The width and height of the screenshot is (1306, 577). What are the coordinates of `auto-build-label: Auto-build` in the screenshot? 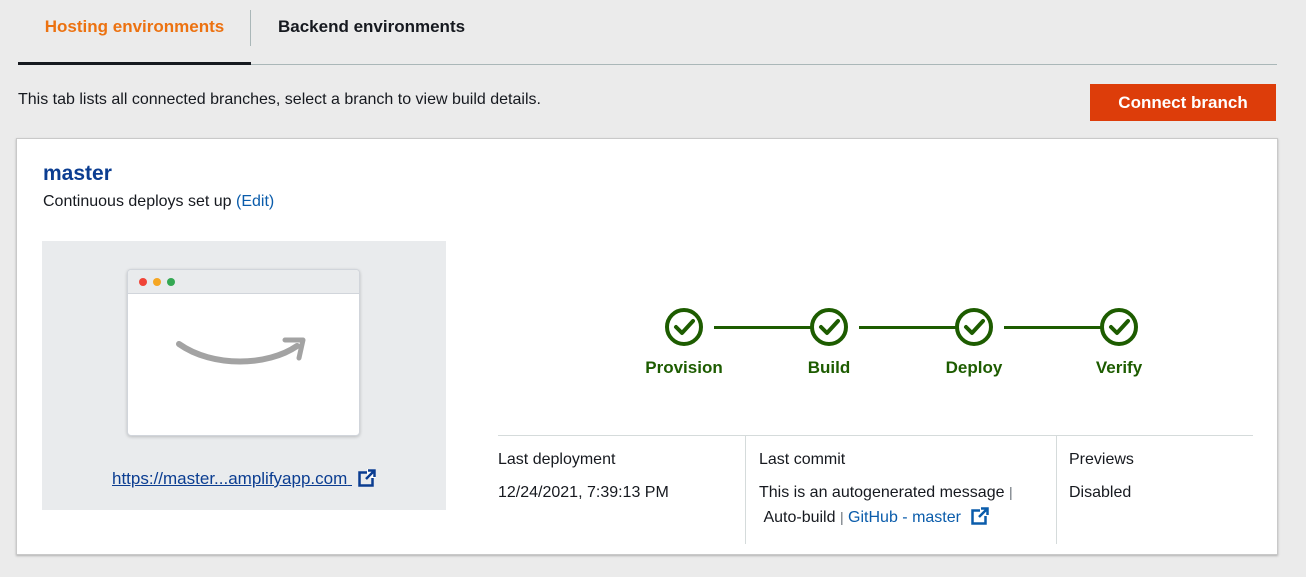 It's located at (799, 517).